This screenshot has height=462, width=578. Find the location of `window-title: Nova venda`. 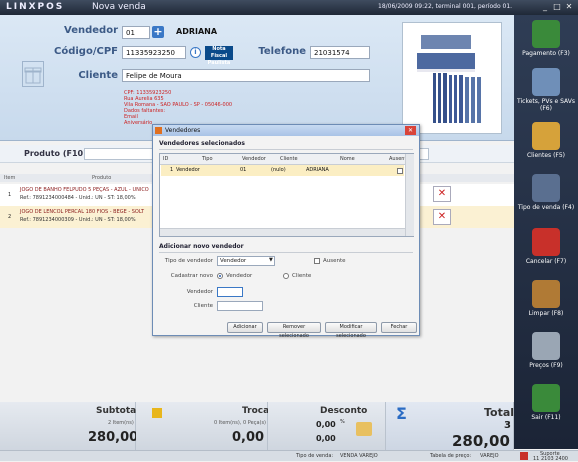

window-title: Nova venda is located at coordinates (119, 7).